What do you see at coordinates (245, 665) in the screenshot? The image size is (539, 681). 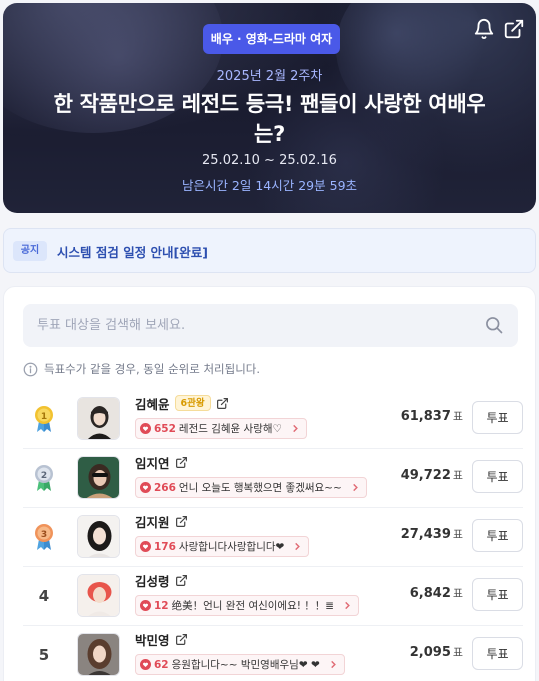 I see `comment-text: 응원합니다~~ 박민영배우님❤ ❤` at bounding box center [245, 665].